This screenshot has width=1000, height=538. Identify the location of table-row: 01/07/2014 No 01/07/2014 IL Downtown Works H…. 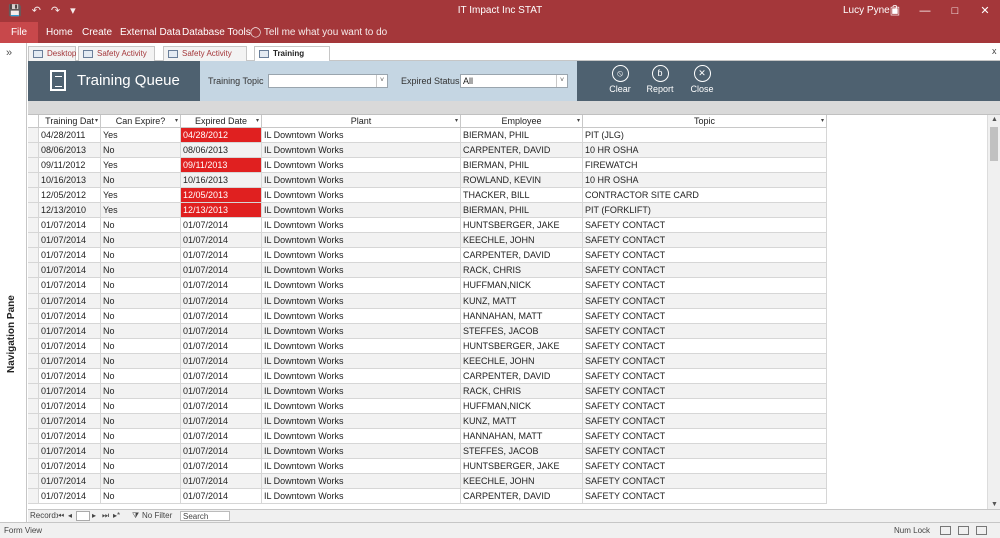
(427, 286).